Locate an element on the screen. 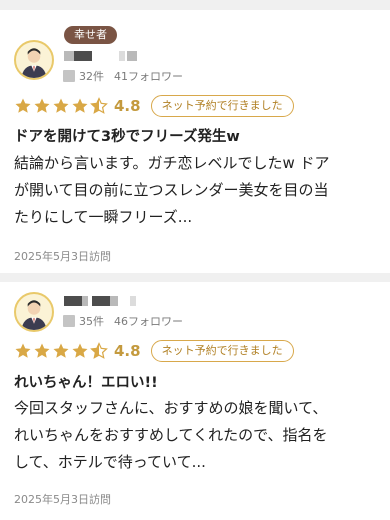  review-count: 35件 is located at coordinates (91, 321).